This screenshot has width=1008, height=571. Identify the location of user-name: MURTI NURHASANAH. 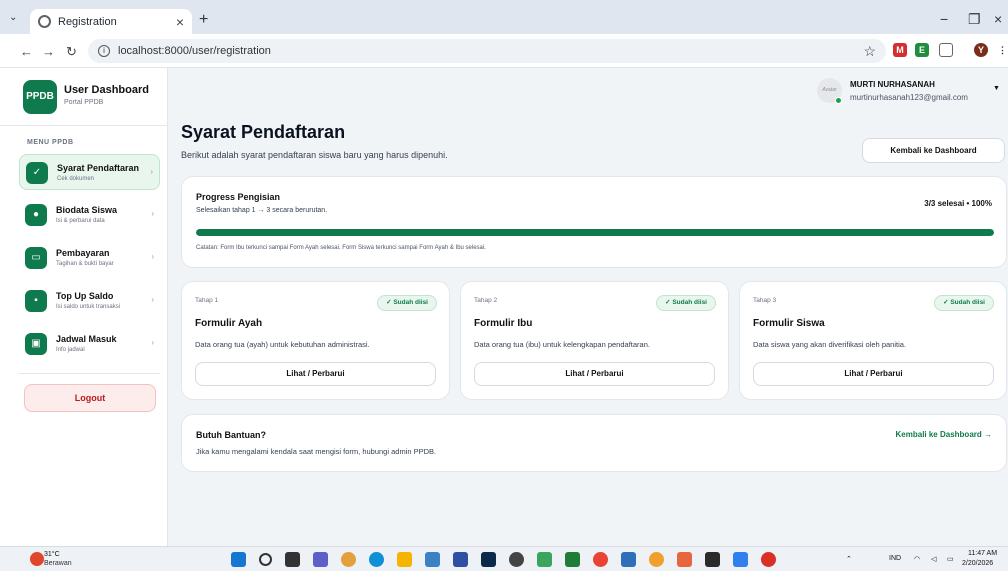
(892, 84).